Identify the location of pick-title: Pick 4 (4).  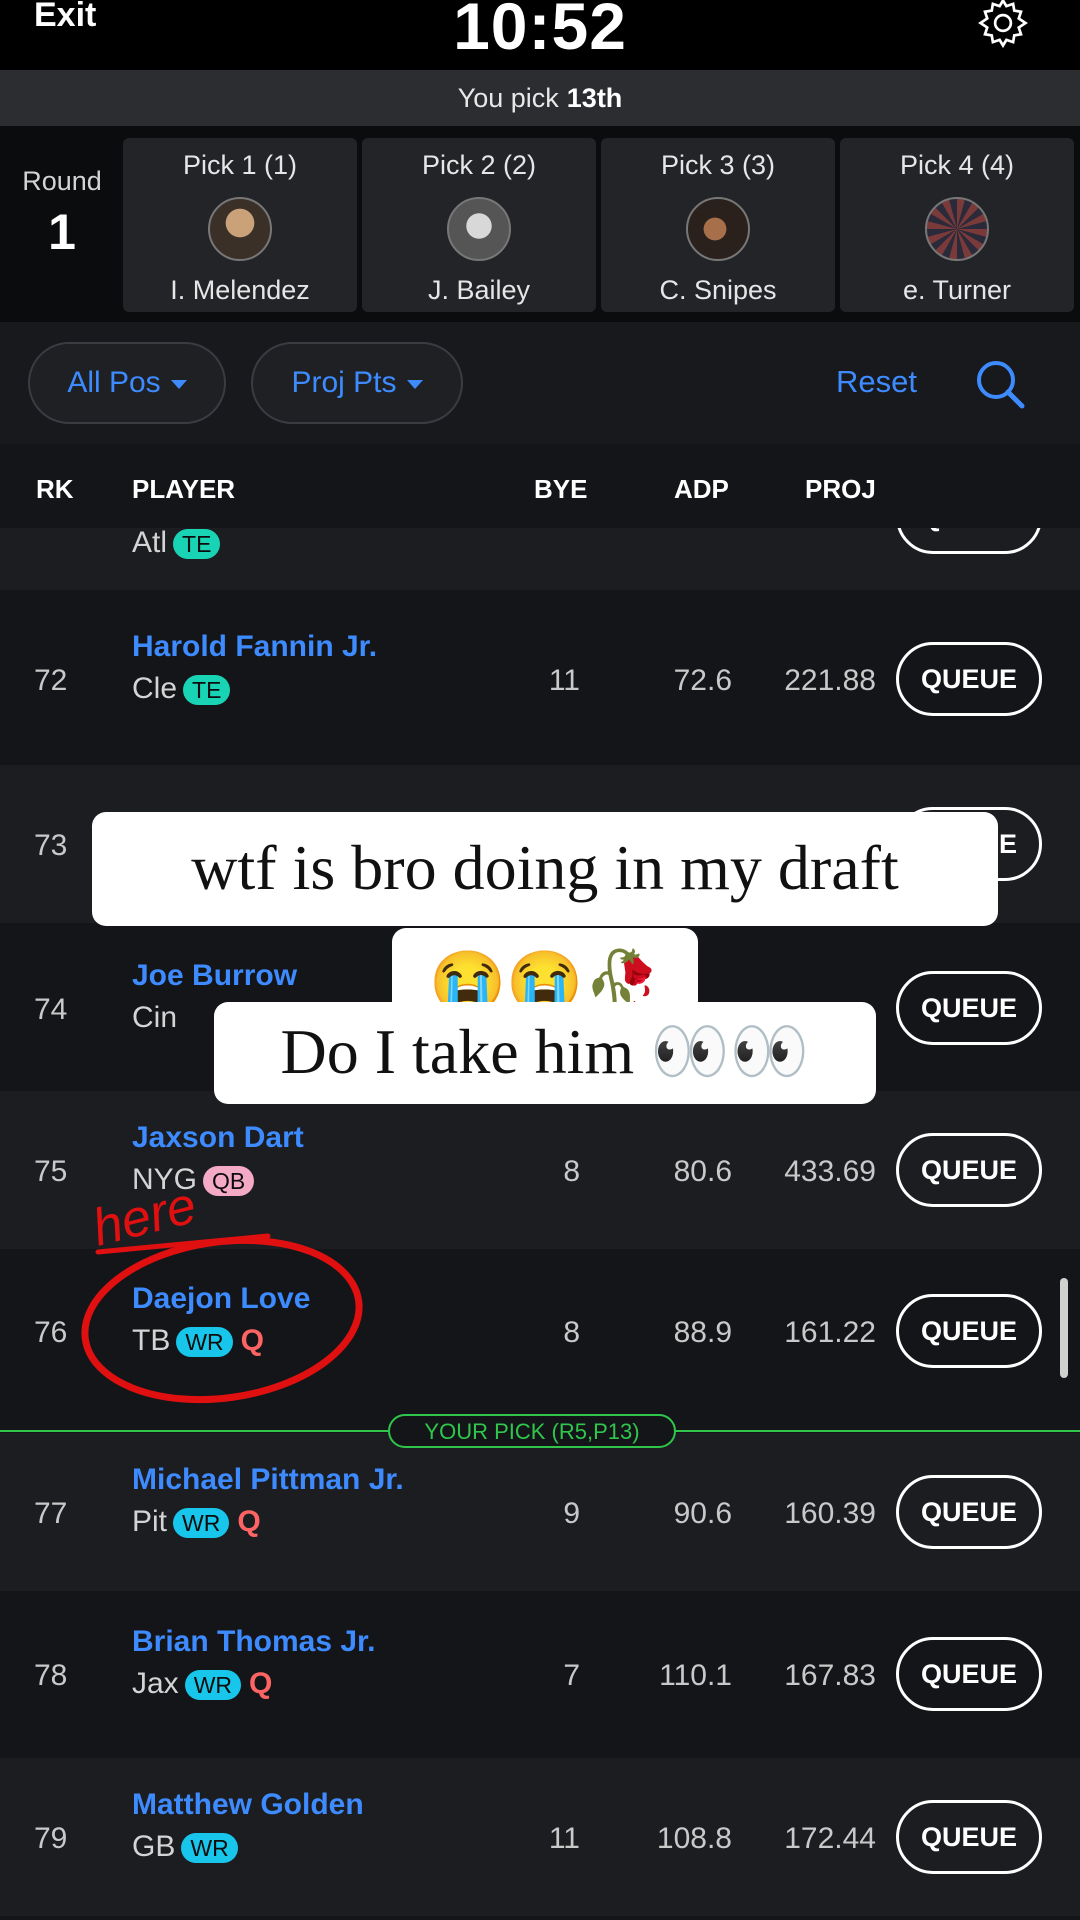
(957, 165).